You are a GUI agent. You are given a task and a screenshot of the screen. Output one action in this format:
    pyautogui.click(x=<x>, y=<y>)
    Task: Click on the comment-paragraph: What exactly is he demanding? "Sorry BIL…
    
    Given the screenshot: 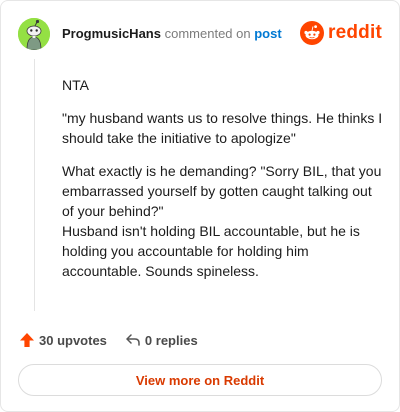 What is the action you would take?
    pyautogui.click(x=222, y=191)
    